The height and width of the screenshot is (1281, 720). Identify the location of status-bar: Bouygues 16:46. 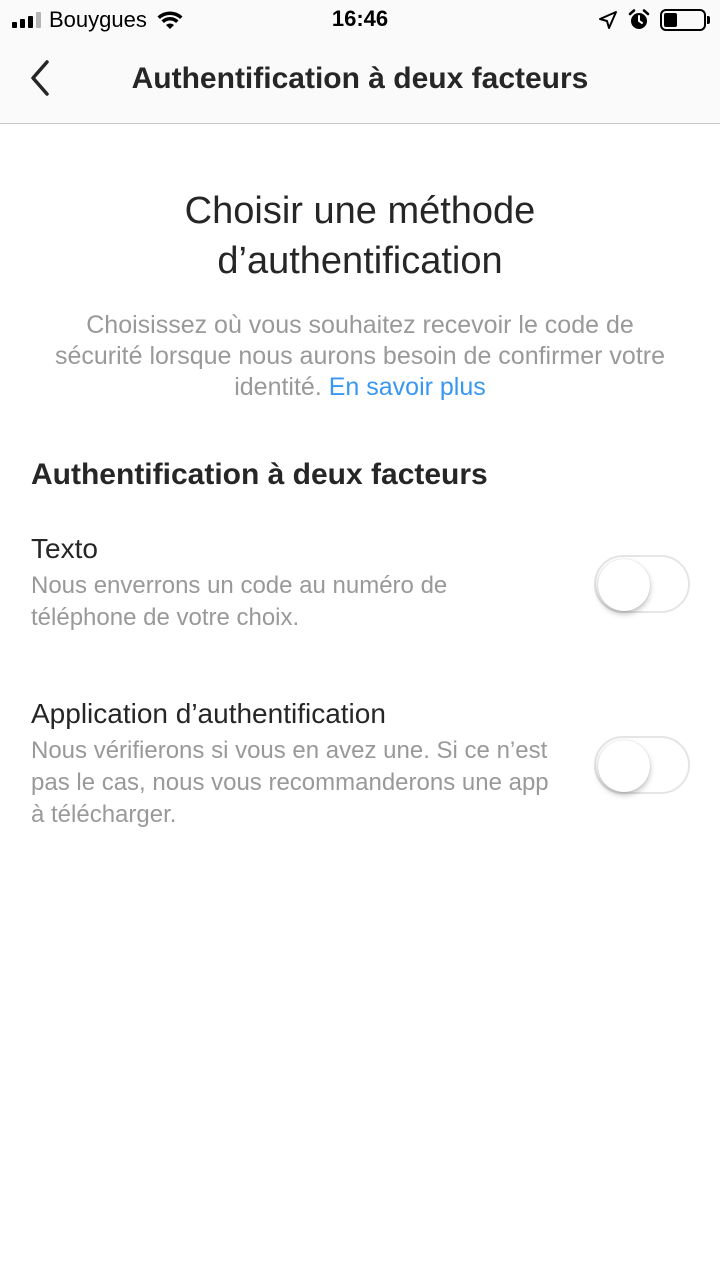
(360, 20).